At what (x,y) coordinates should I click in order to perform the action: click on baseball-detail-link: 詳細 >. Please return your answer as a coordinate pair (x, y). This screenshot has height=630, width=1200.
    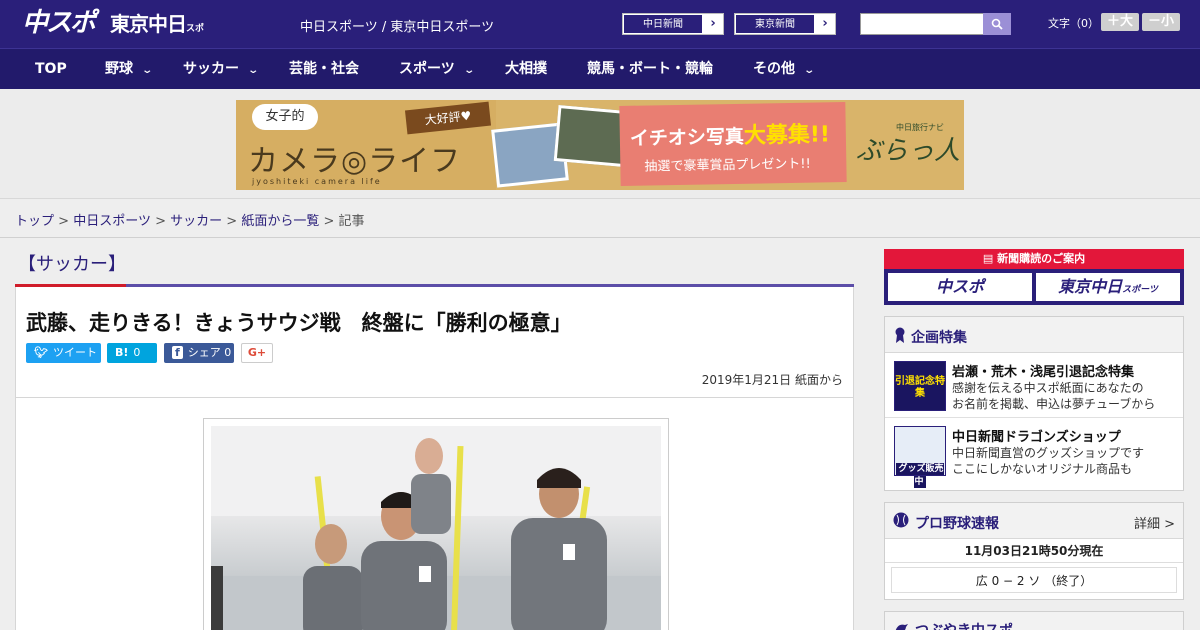
    Looking at the image, I should click on (1154, 522).